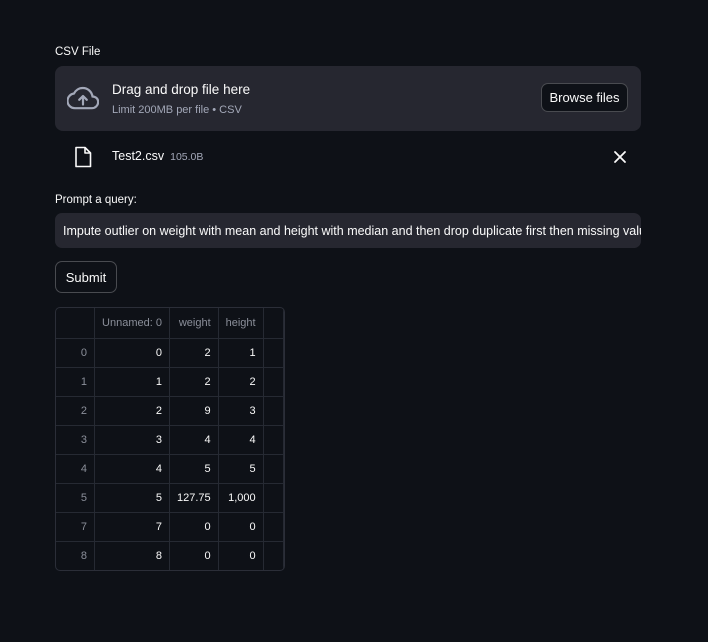 This screenshot has height=642, width=708. Describe the element at coordinates (76, 323) in the screenshot. I see `index-header` at that location.